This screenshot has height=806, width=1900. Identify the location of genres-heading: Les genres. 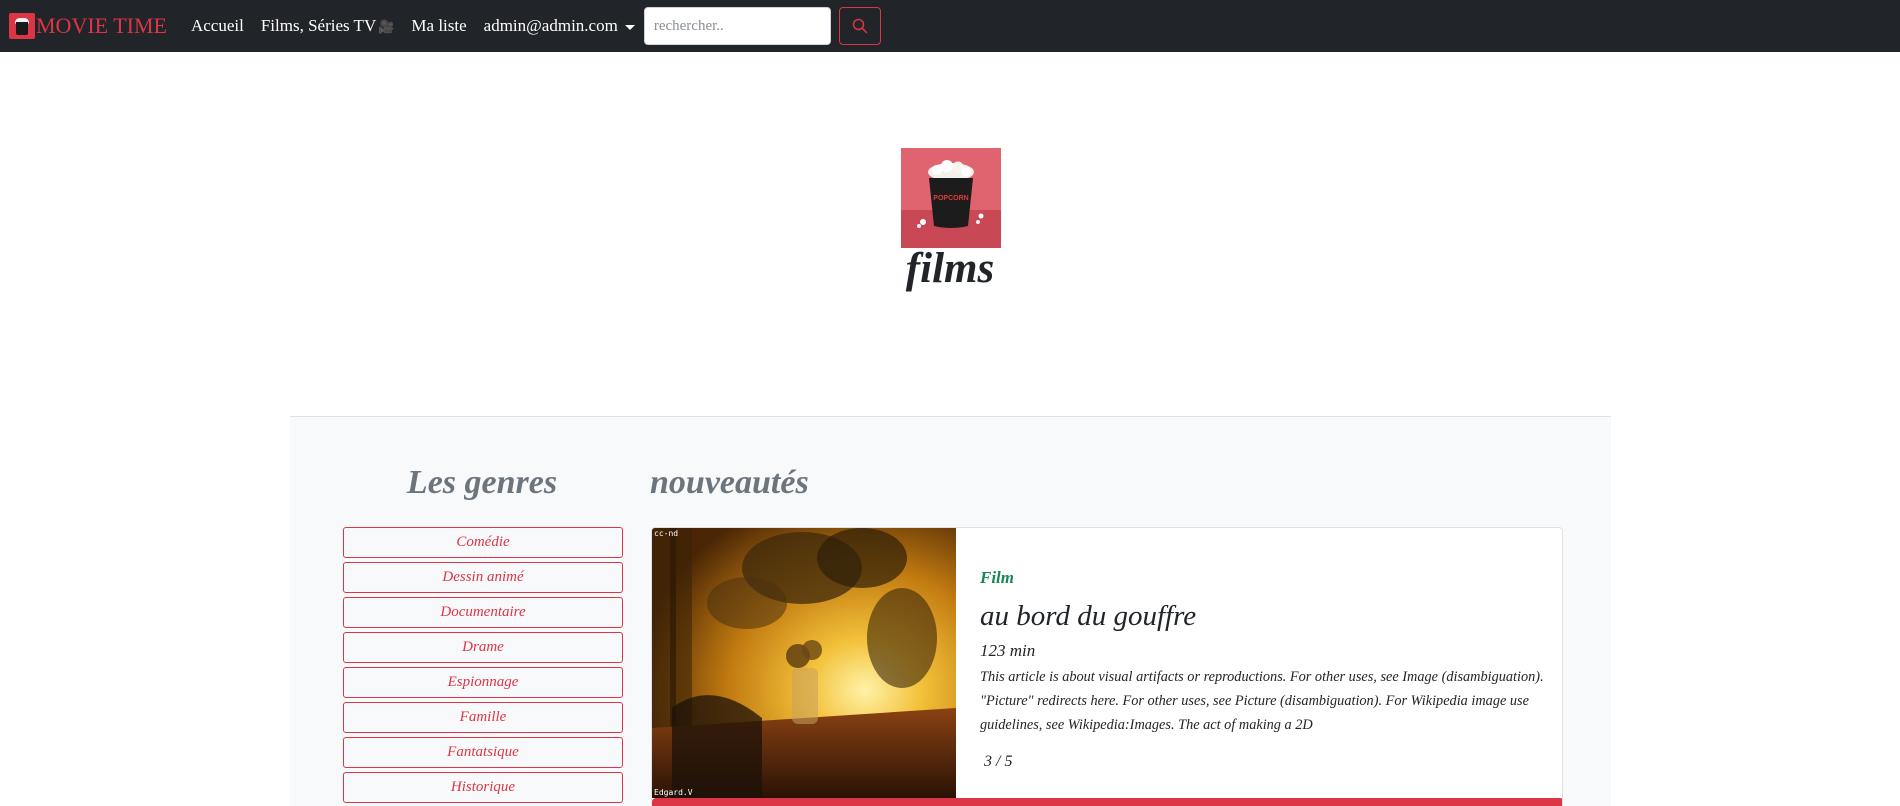
(482, 482).